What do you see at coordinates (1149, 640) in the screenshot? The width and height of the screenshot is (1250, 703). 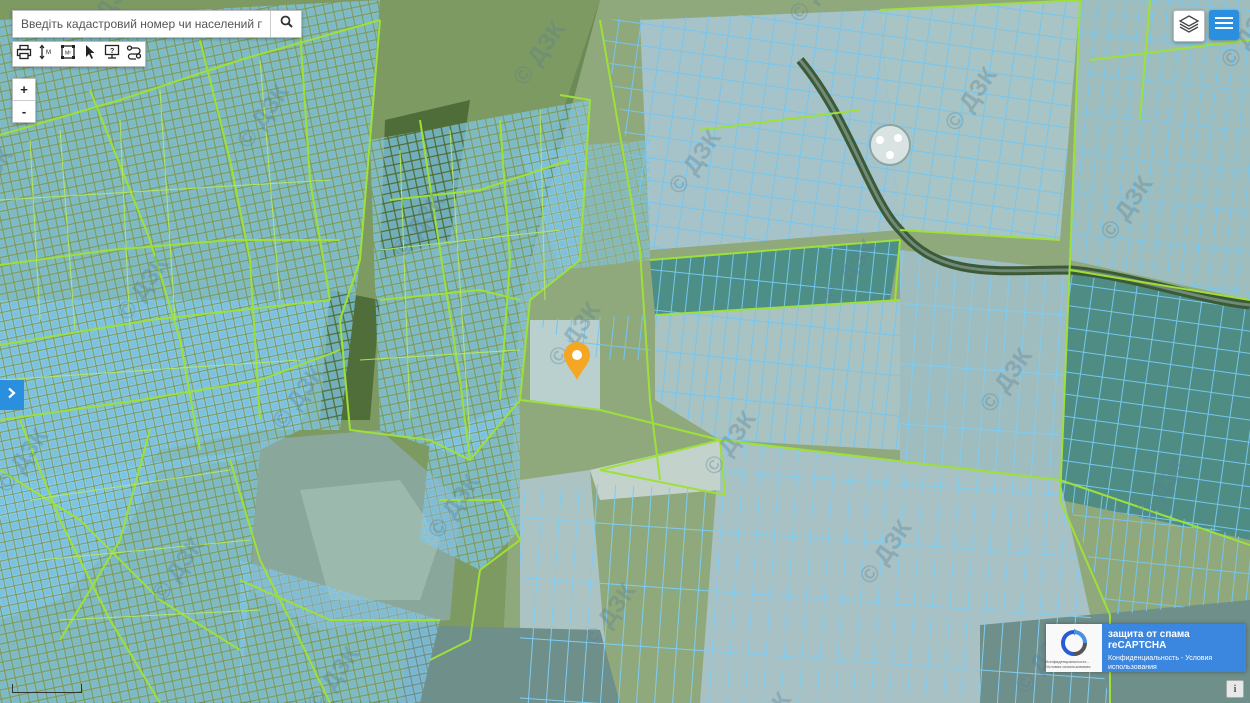 I see `recaptcha-title: защита от спама reCAPTCHA` at bounding box center [1149, 640].